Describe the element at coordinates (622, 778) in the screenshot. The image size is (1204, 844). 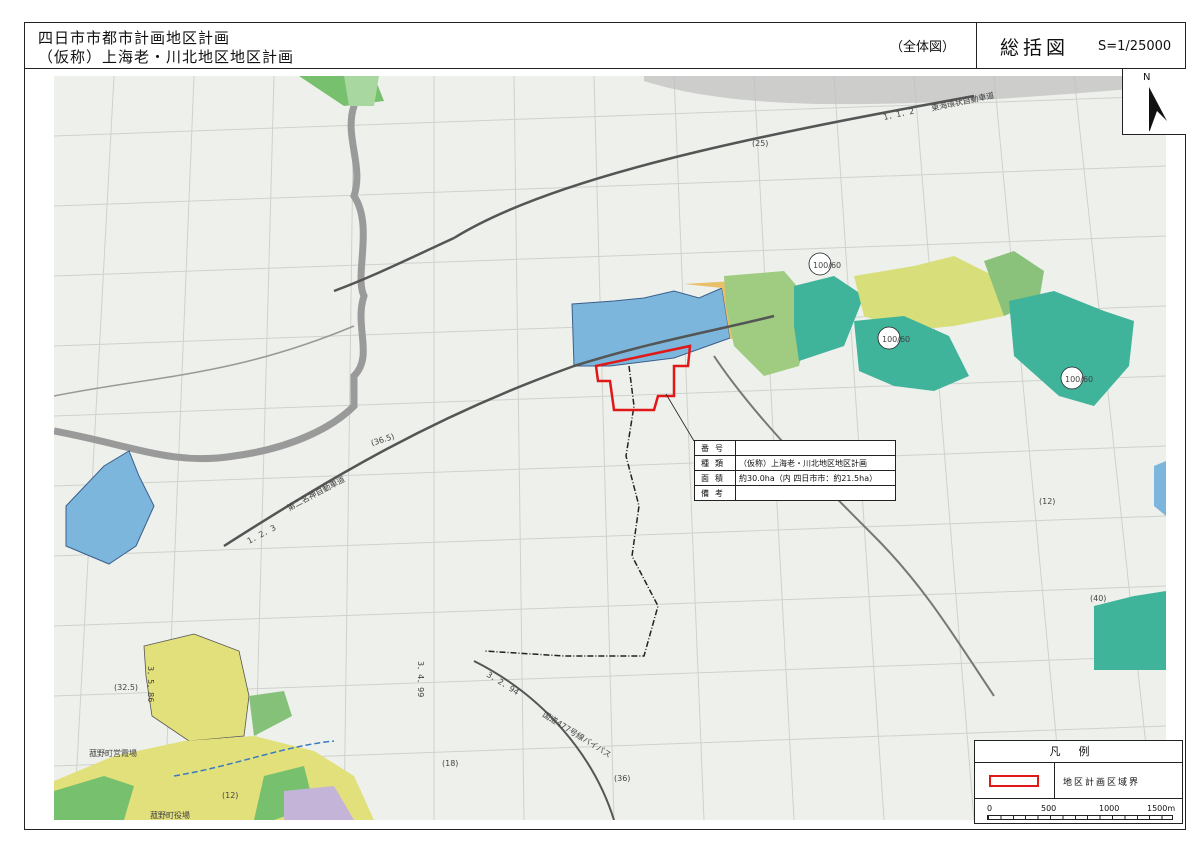
I see `label-route-36: (36)` at that location.